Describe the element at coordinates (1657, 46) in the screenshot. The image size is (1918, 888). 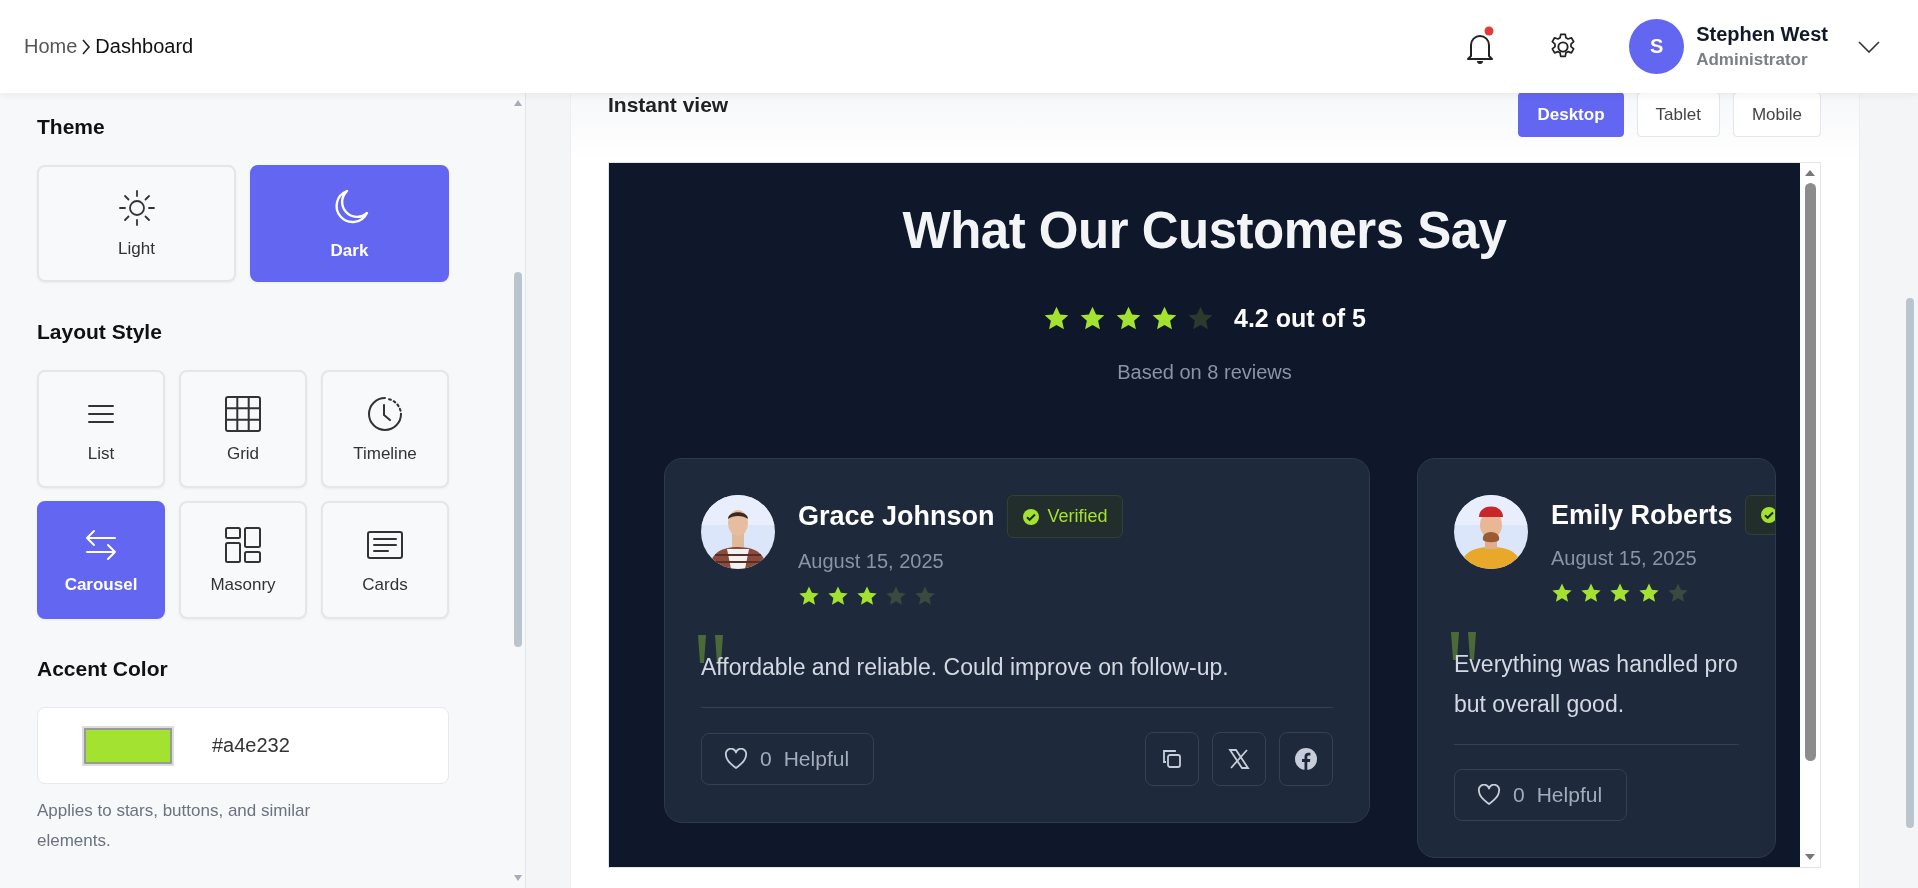
I see `user-avatar: S` at that location.